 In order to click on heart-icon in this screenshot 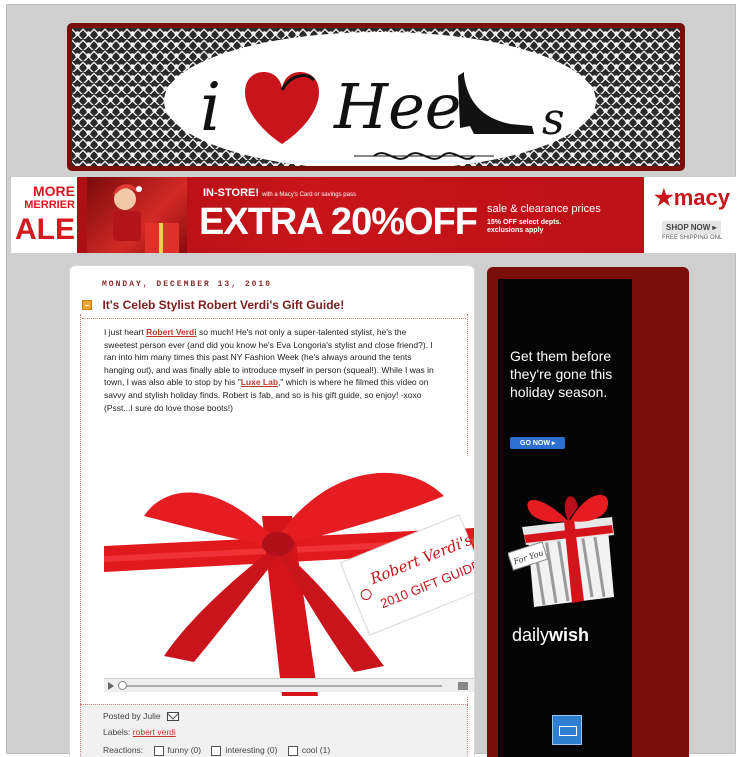, I will do `click(282, 108)`.